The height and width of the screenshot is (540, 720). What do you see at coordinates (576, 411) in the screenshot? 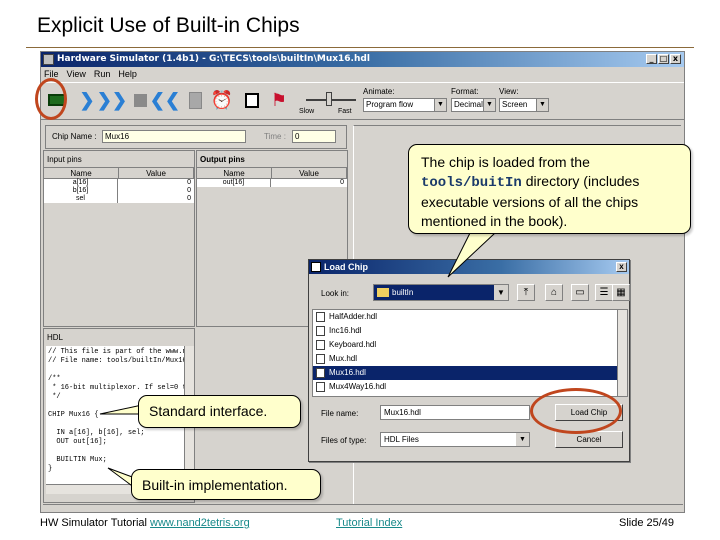
I see `highlight-ring-load-button` at bounding box center [576, 411].